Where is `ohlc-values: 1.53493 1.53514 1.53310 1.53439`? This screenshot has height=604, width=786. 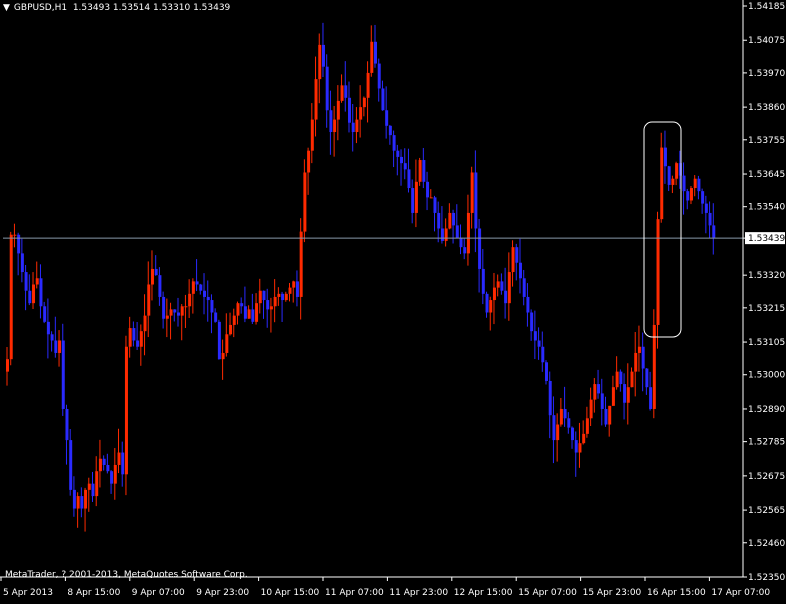
ohlc-values: 1.53493 1.53514 1.53310 1.53439 is located at coordinates (151, 8).